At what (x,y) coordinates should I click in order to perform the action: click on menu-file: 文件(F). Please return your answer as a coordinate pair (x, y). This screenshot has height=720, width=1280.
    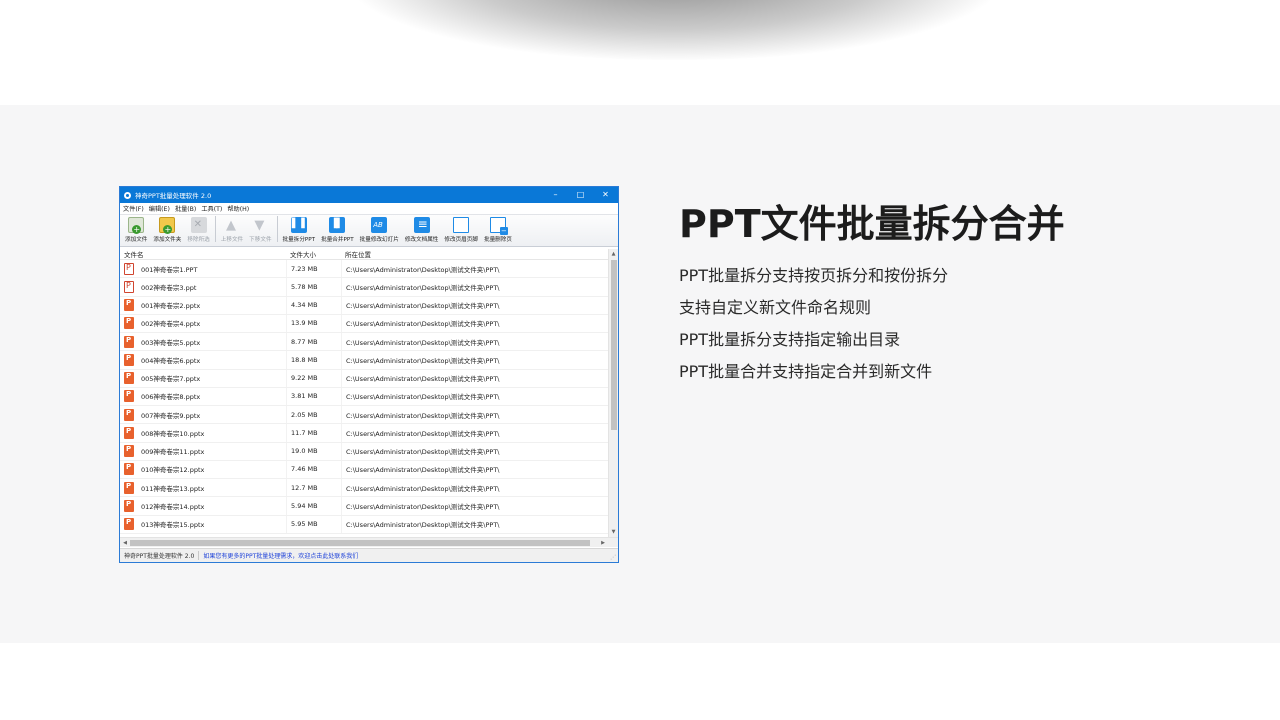
    Looking at the image, I should click on (133, 208).